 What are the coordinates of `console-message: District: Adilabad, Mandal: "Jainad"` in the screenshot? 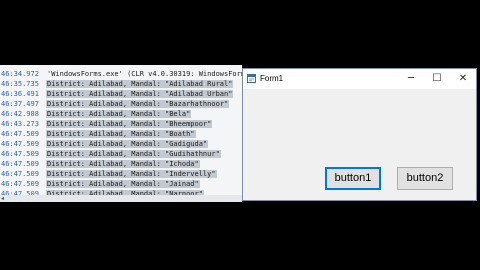 It's located at (123, 184).